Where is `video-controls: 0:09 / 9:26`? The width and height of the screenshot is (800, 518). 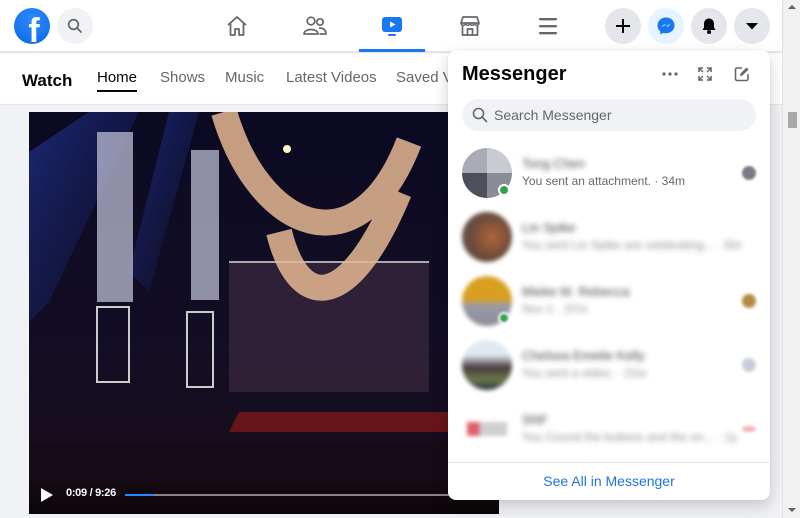
video-controls: 0:09 / 9:26 is located at coordinates (264, 494).